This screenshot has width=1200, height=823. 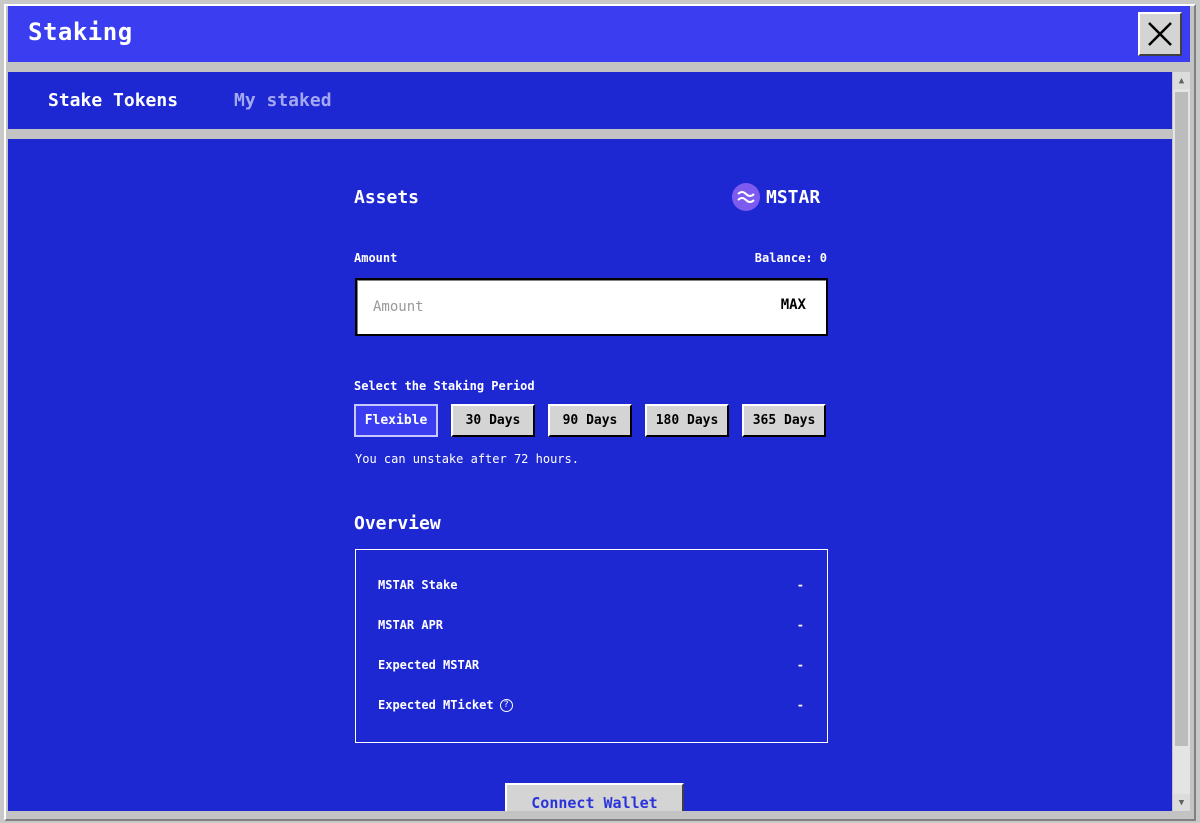 I want to click on overview-label: MSTAR Stake, so click(x=418, y=585).